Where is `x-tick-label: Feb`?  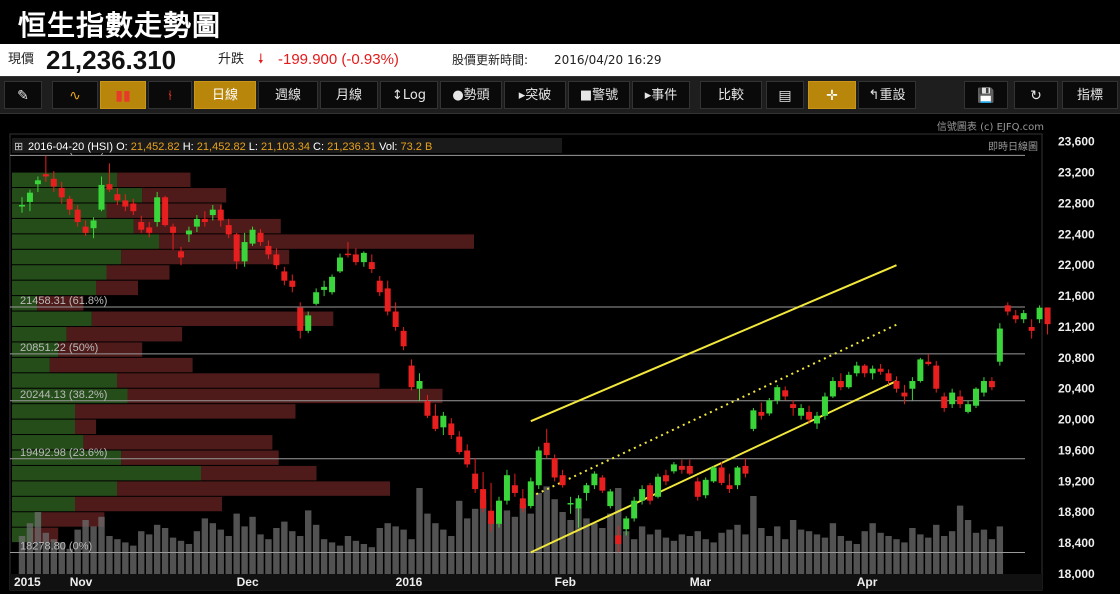 x-tick-label: Feb is located at coordinates (565, 582).